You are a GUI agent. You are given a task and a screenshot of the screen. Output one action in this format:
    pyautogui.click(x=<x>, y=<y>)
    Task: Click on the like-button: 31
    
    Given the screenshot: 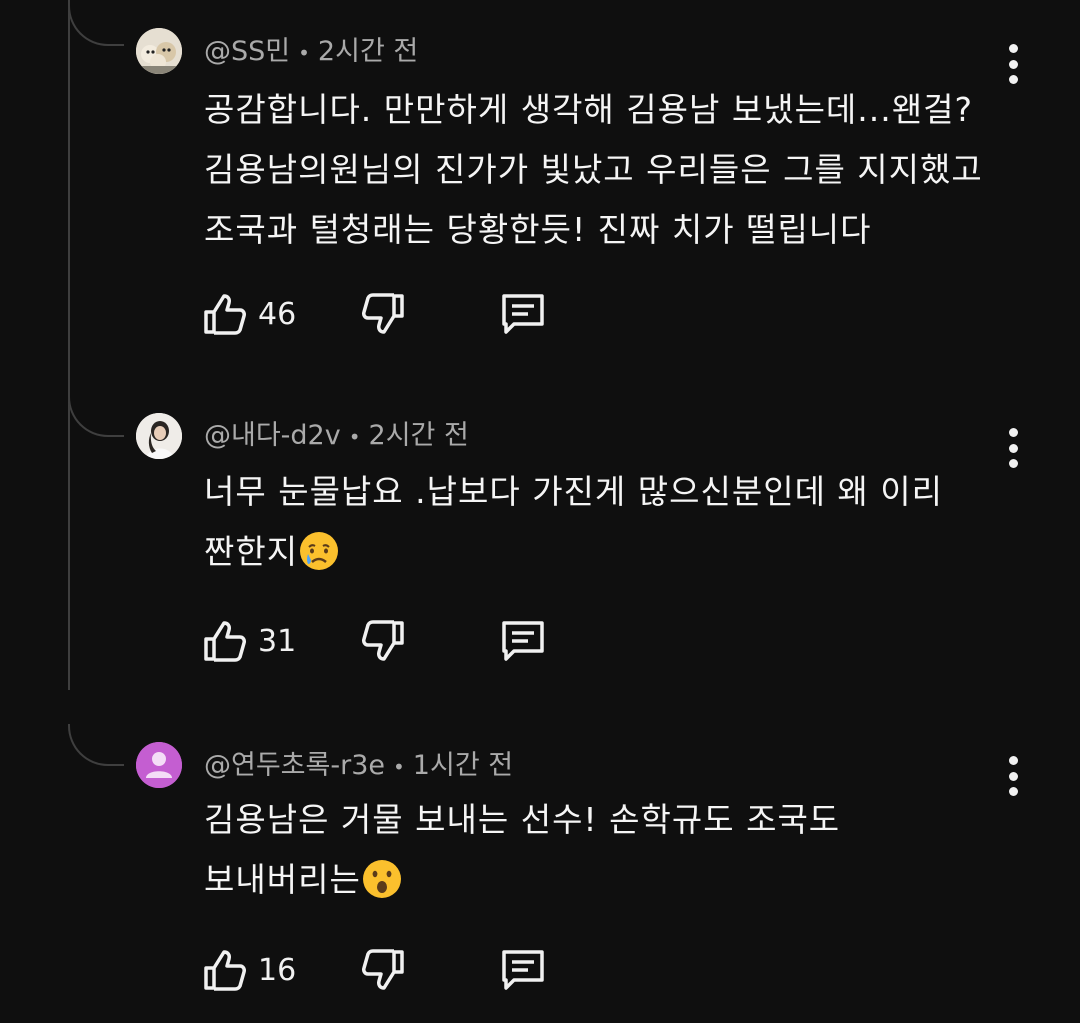 What is the action you would take?
    pyautogui.click(x=248, y=641)
    